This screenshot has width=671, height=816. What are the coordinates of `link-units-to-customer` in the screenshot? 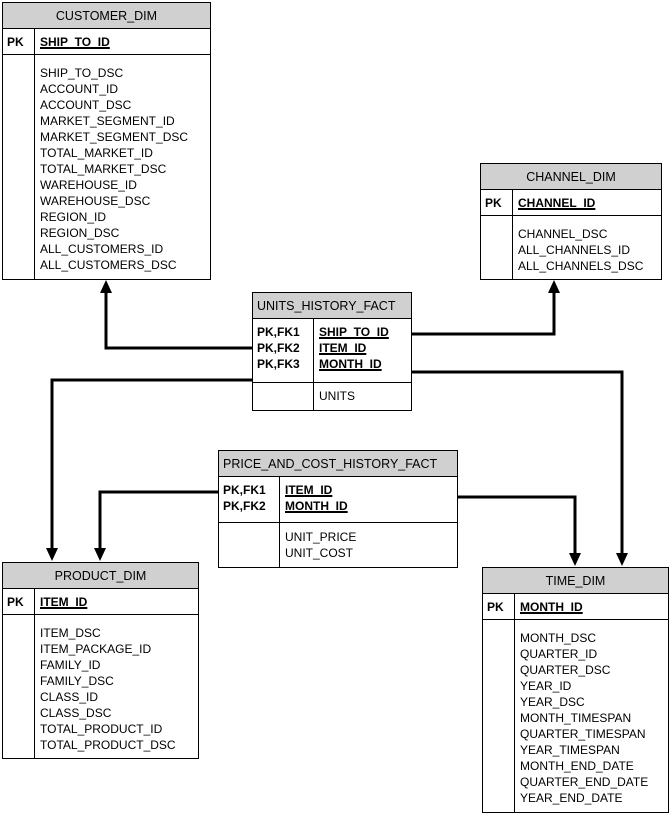 It's located at (178, 321).